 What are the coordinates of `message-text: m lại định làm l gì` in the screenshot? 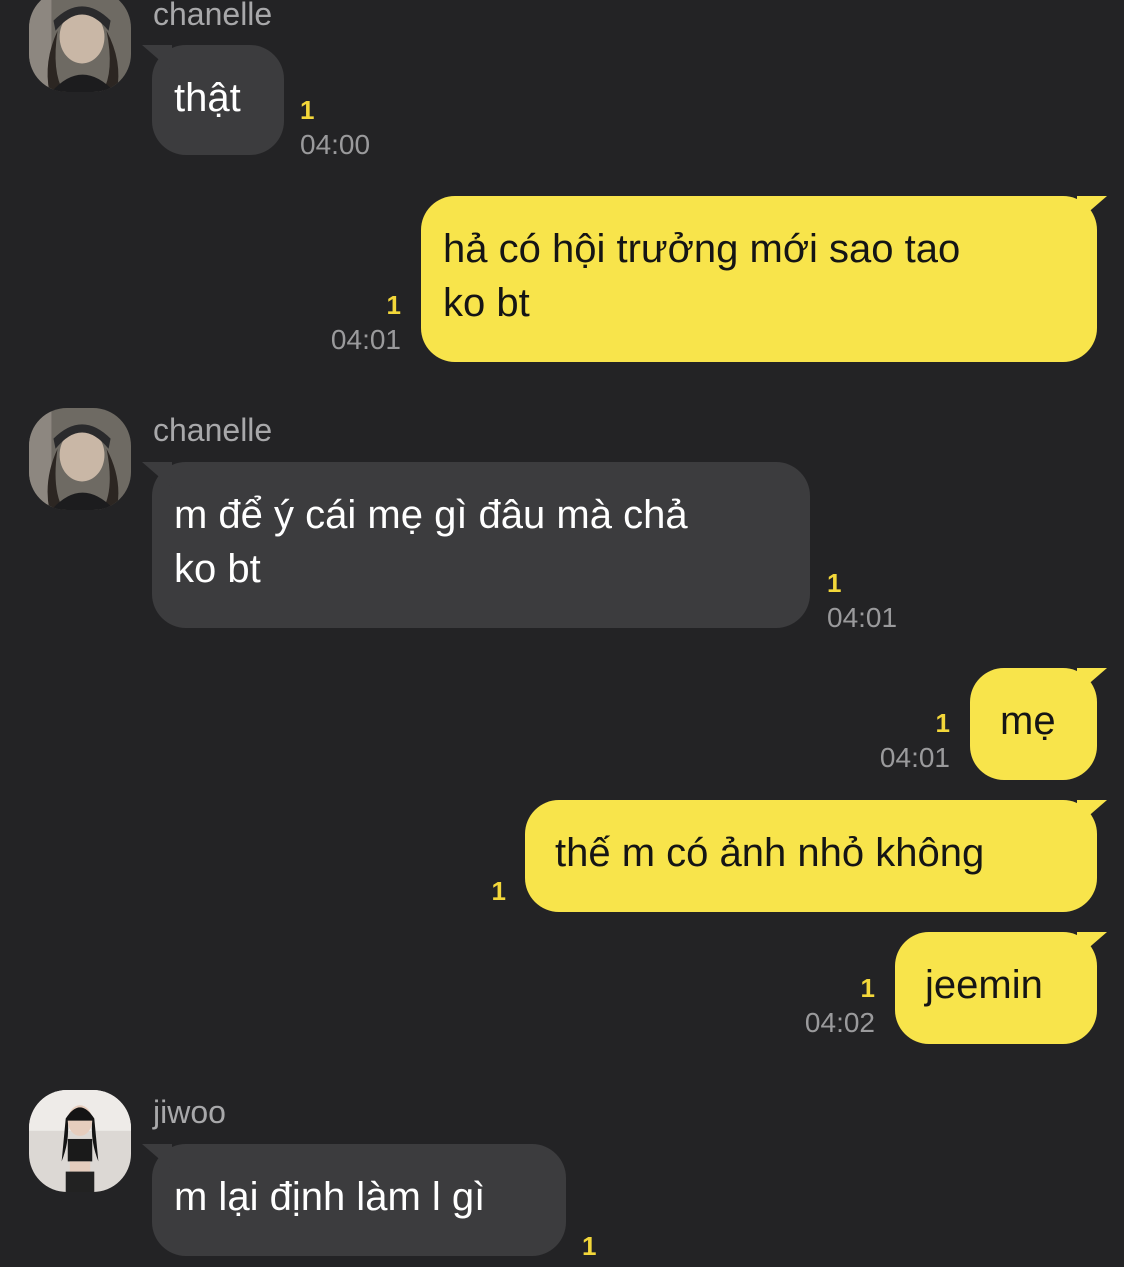 It's located at (330, 1197).